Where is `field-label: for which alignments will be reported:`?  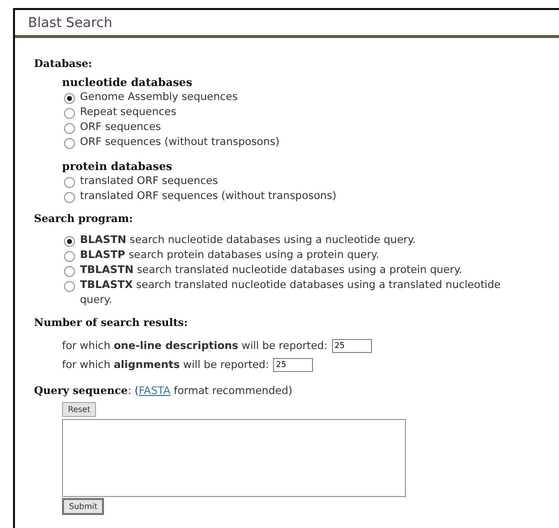
field-label: for which alignments will be reported: is located at coordinates (166, 364).